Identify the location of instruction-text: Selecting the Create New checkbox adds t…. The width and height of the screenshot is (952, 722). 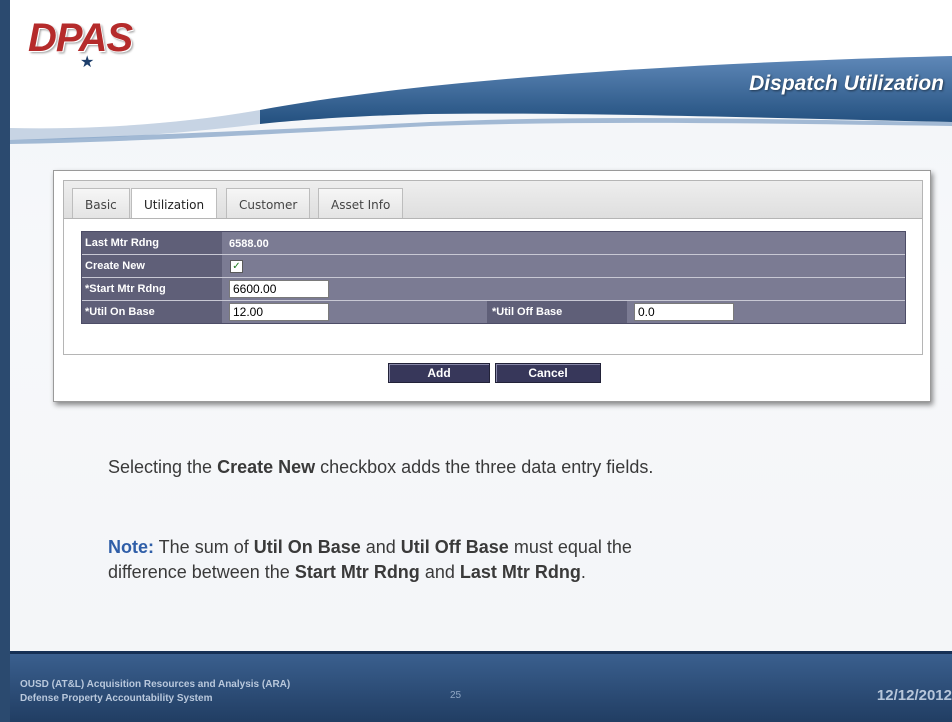
(381, 467).